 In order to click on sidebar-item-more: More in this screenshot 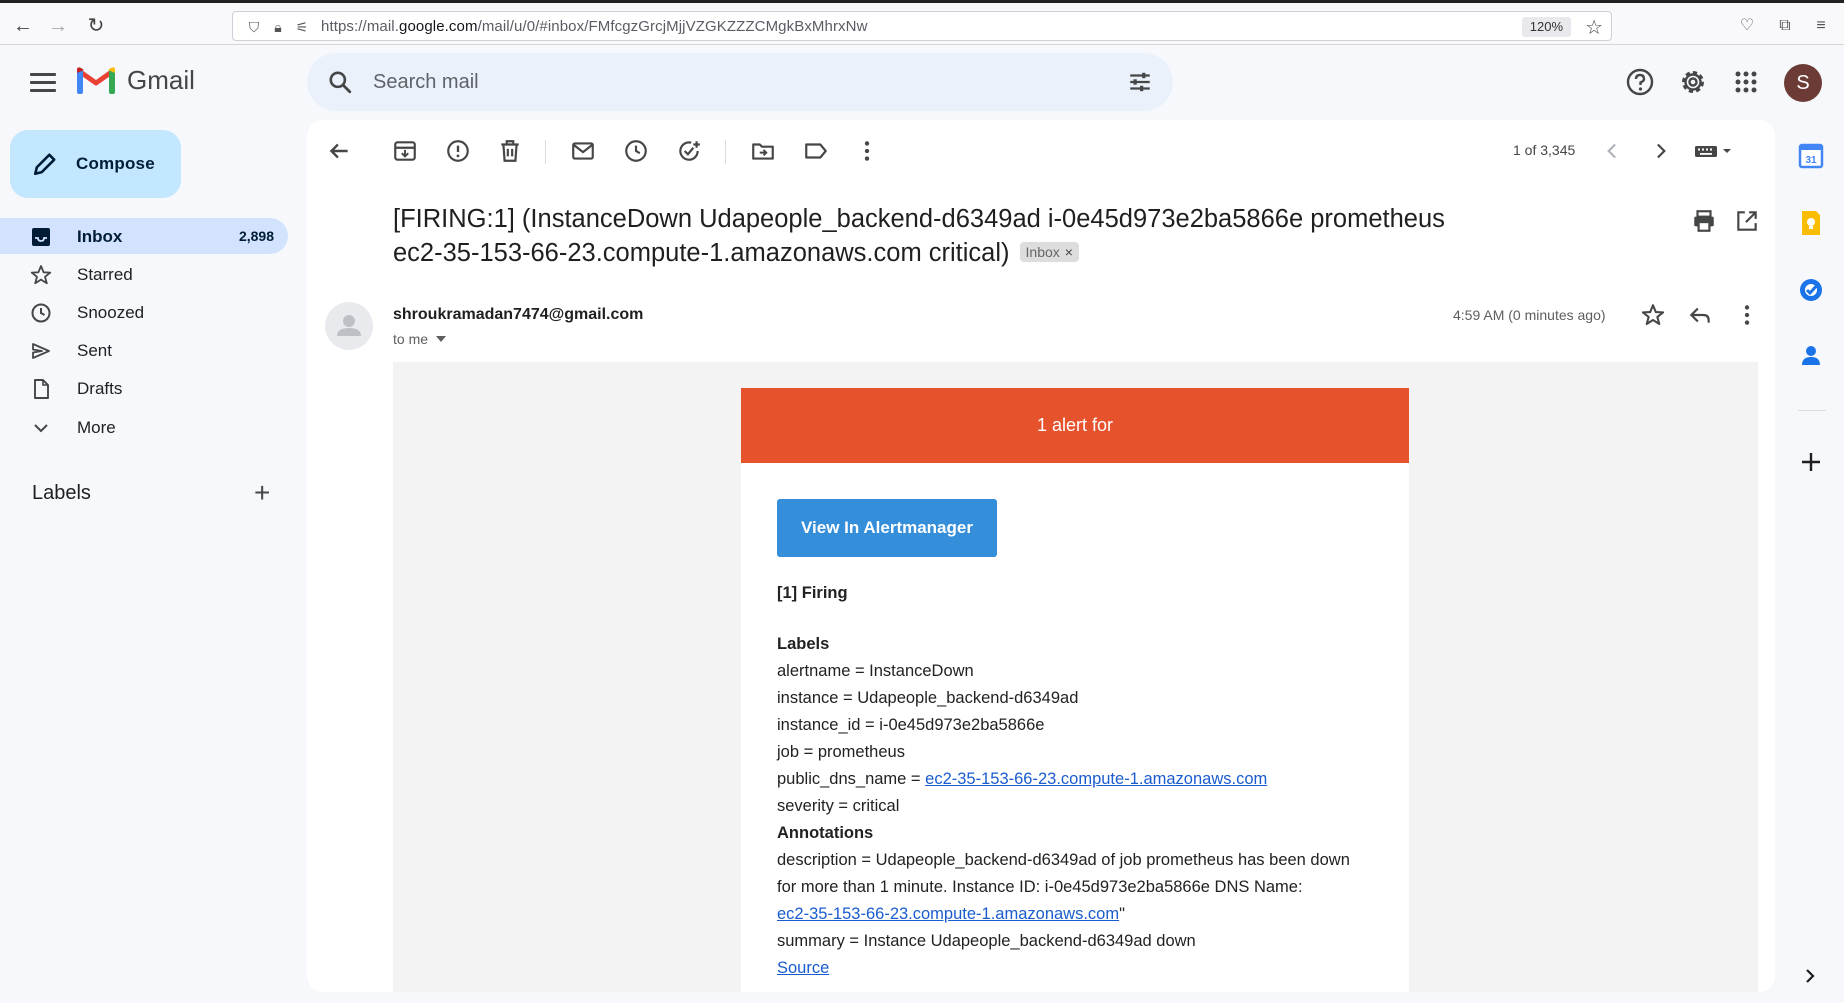, I will do `click(144, 427)`.